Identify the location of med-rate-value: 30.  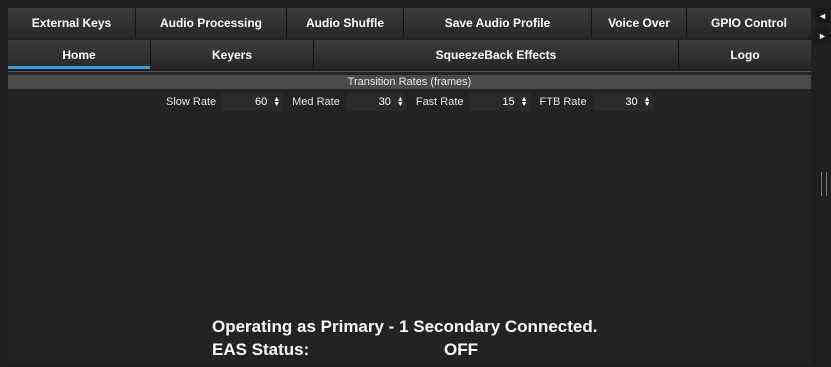
(384, 102).